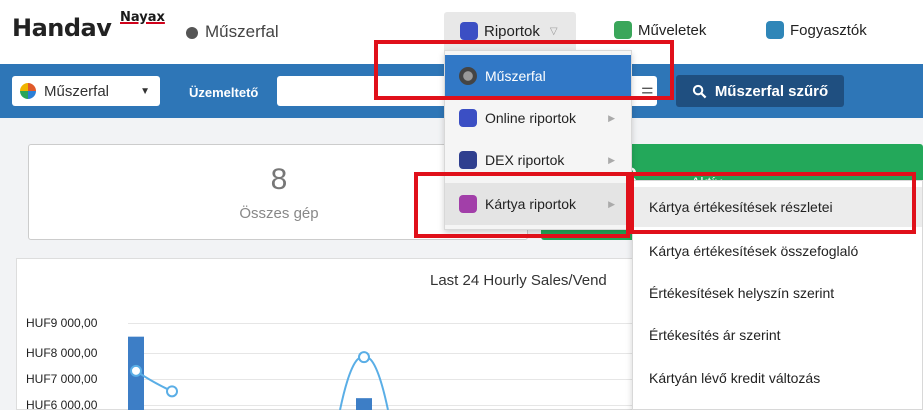 The width and height of the screenshot is (923, 410). Describe the element at coordinates (515, 76) in the screenshot. I see `menu-item-label: Műszerfal` at that location.